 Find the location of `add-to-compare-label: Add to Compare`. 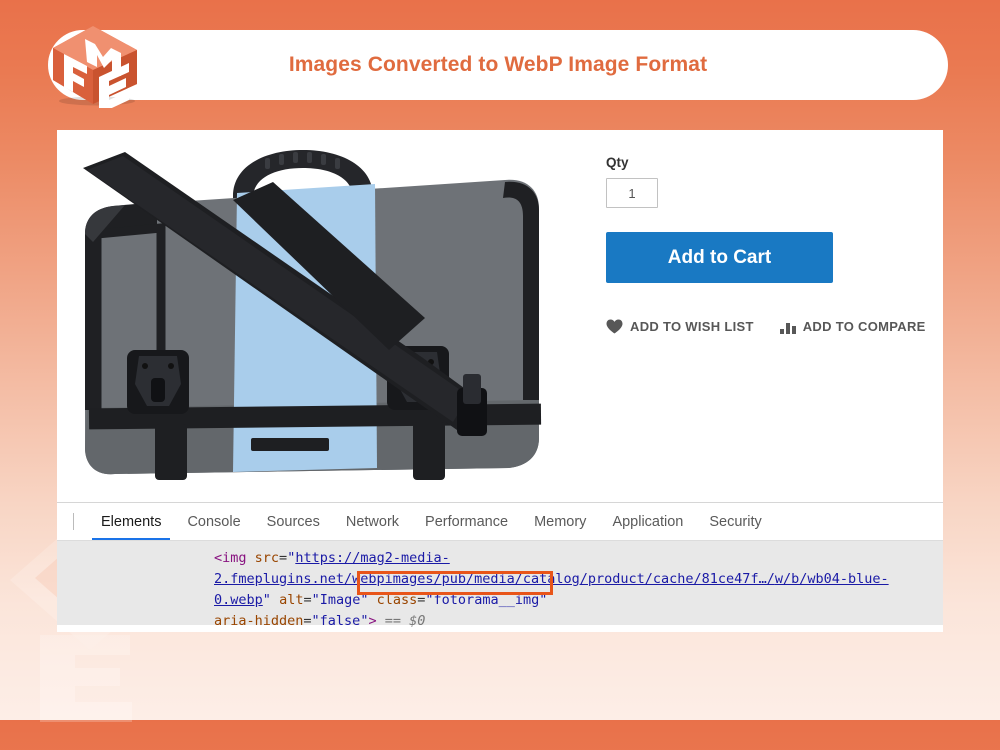

add-to-compare-label: Add to Compare is located at coordinates (864, 326).